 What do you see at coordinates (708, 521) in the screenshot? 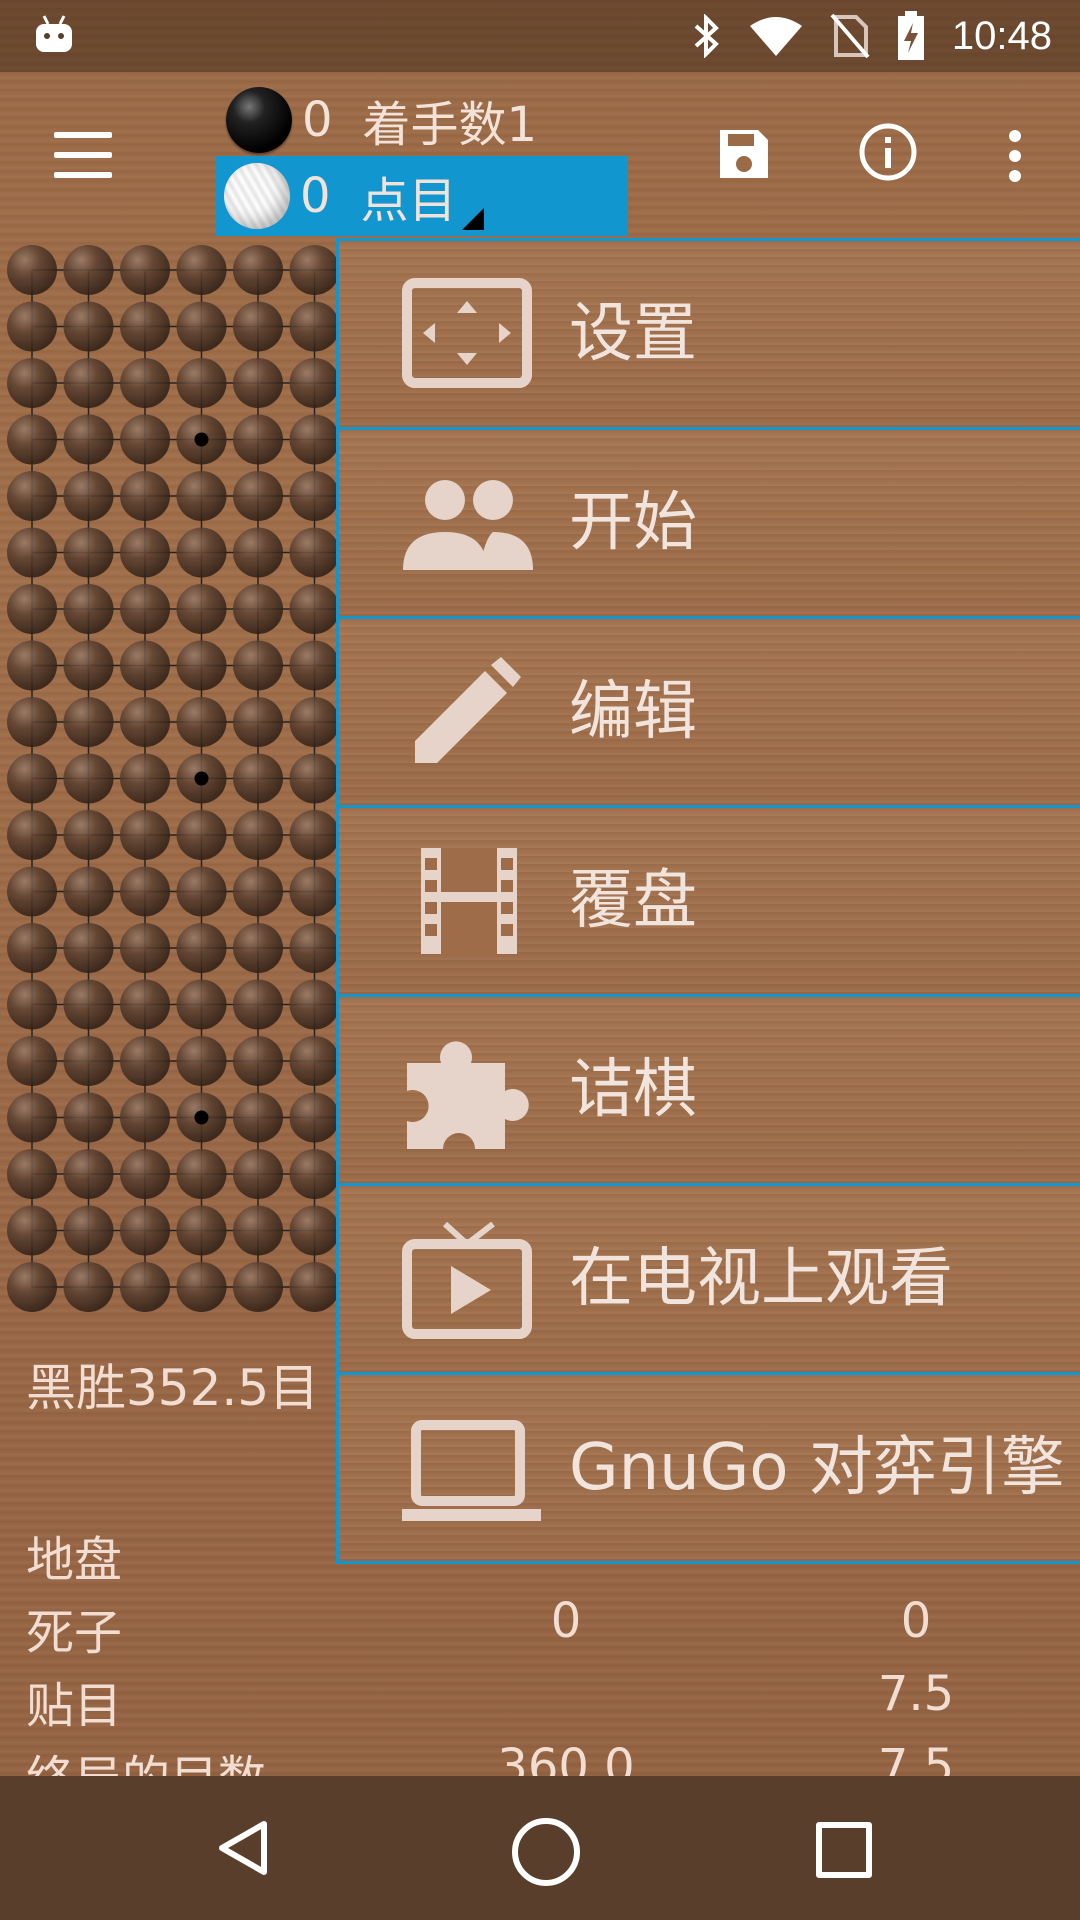
I see `menu-item-start: 开始` at bounding box center [708, 521].